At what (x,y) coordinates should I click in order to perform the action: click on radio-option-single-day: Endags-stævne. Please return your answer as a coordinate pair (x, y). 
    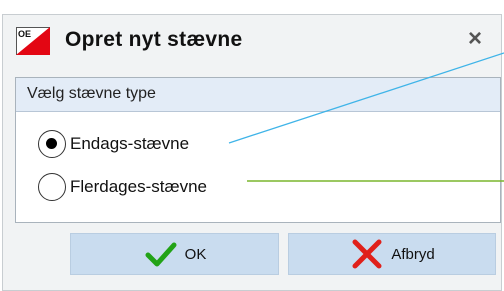
    Looking at the image, I should click on (113, 144).